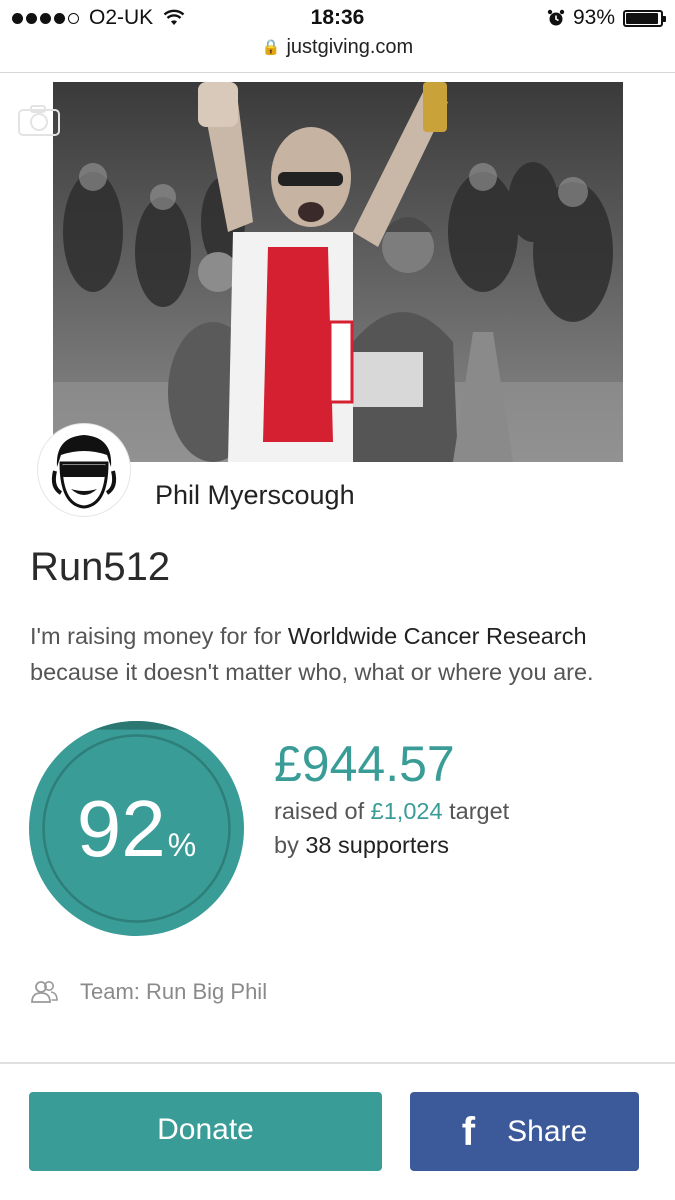 This screenshot has height=1200, width=675. I want to click on progress-percent: 92%, so click(136, 829).